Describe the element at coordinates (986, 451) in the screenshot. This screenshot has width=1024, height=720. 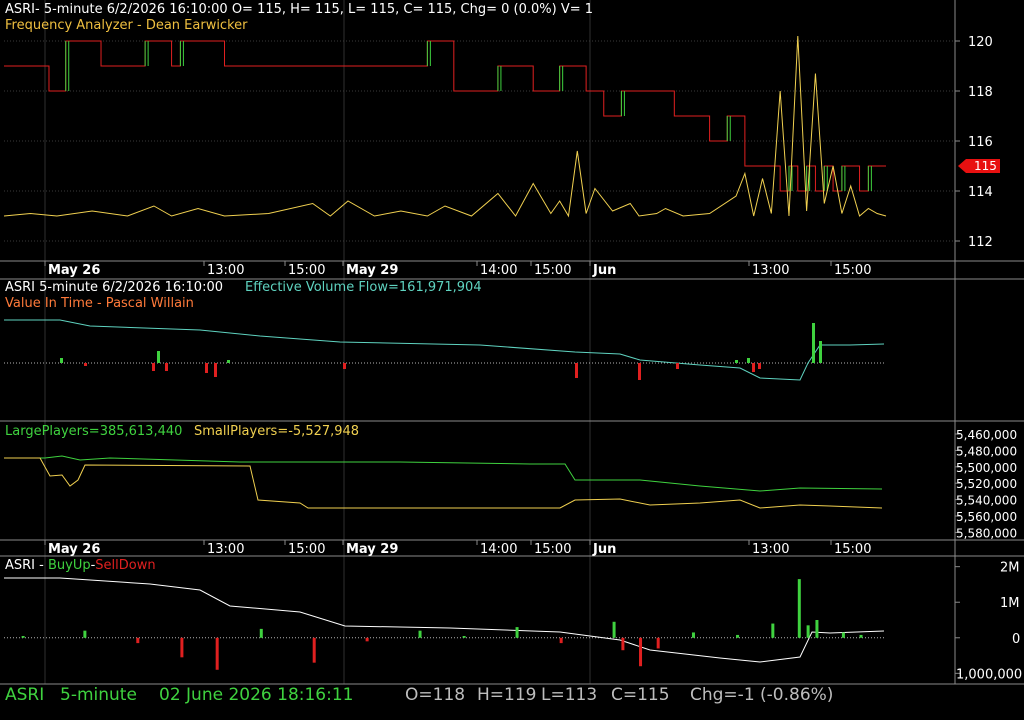
I see `players-tick-label: 5,480,000` at that location.